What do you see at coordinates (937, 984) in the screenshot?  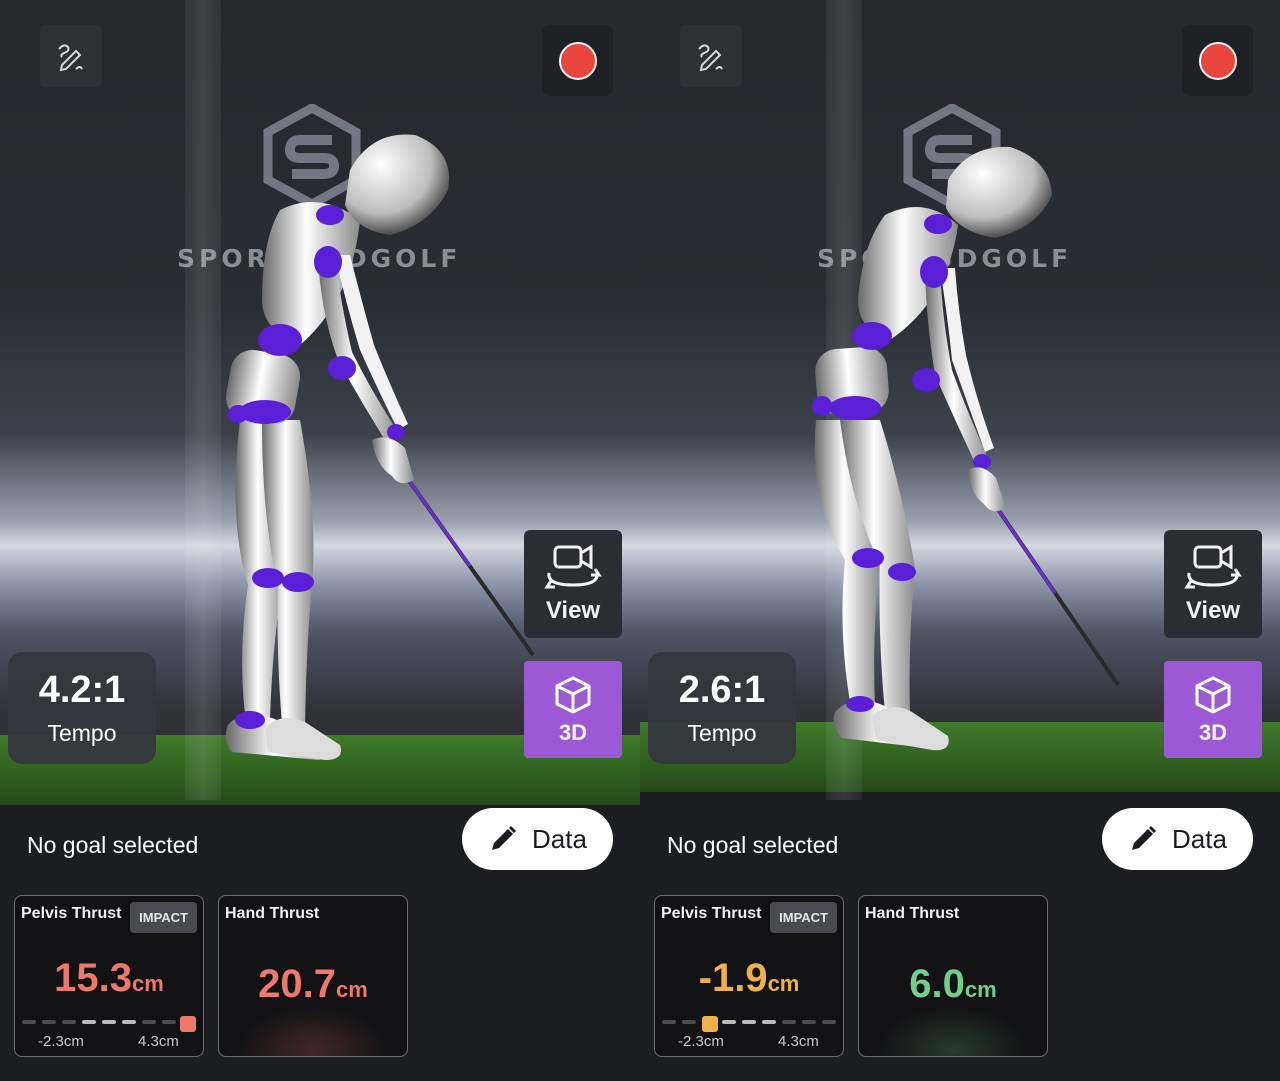 I see `metric-number: 6.0` at bounding box center [937, 984].